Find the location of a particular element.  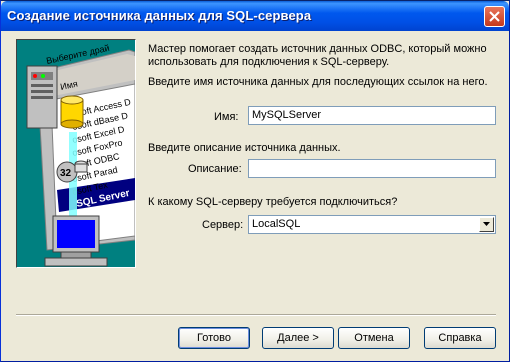

finish-button: Готово is located at coordinates (214, 338).